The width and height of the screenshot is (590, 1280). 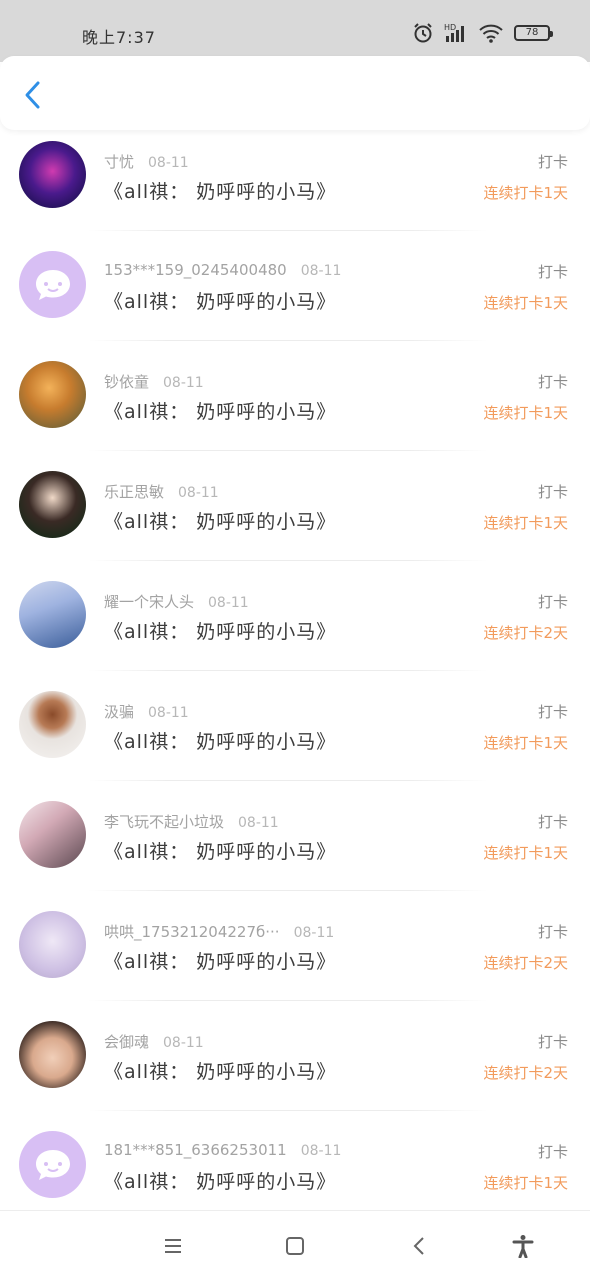 I want to click on username-text: 耀一个宋人头, so click(x=149, y=602).